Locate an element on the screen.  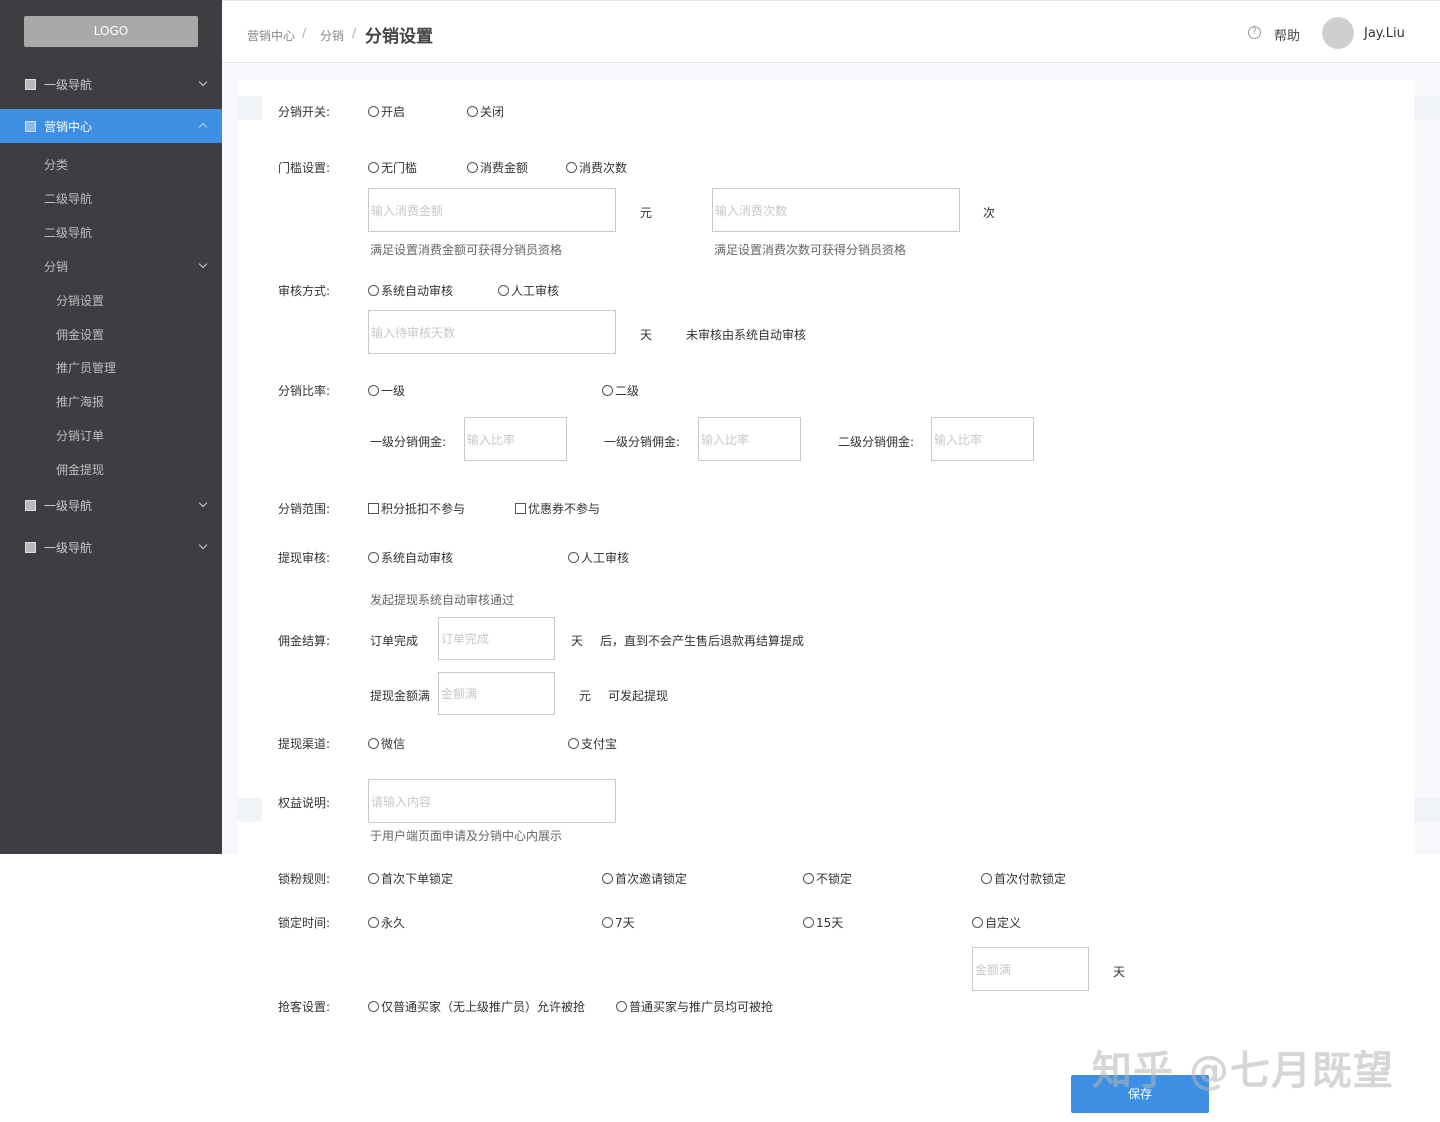
sidebar-item-commission-settings: 佣金设置 is located at coordinates (80, 334).